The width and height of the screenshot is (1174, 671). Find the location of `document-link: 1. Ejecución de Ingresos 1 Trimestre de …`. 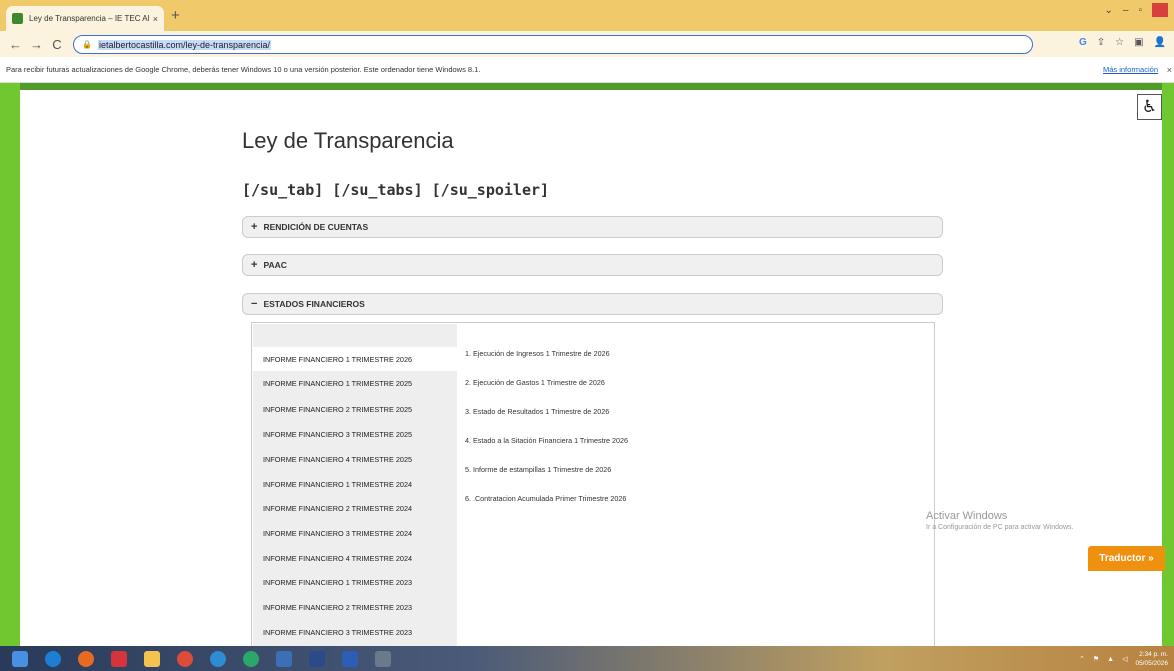

document-link: 1. Ejecución de Ingresos 1 Trimestre de … is located at coordinates (537, 353).